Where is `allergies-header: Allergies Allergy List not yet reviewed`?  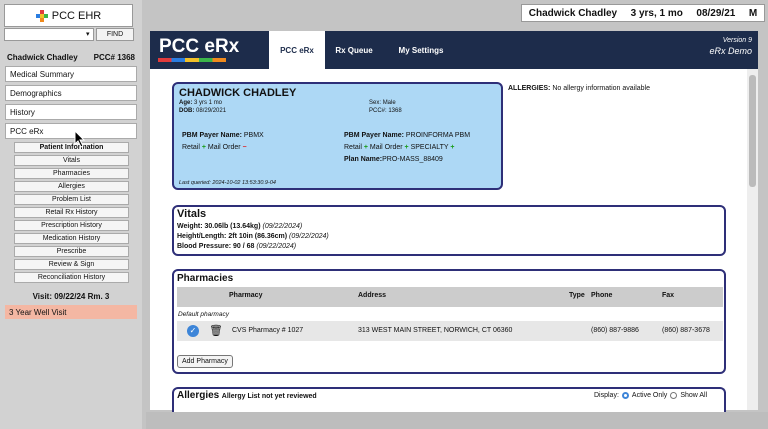 allergies-header: Allergies Allergy List not yet reviewed is located at coordinates (247, 395).